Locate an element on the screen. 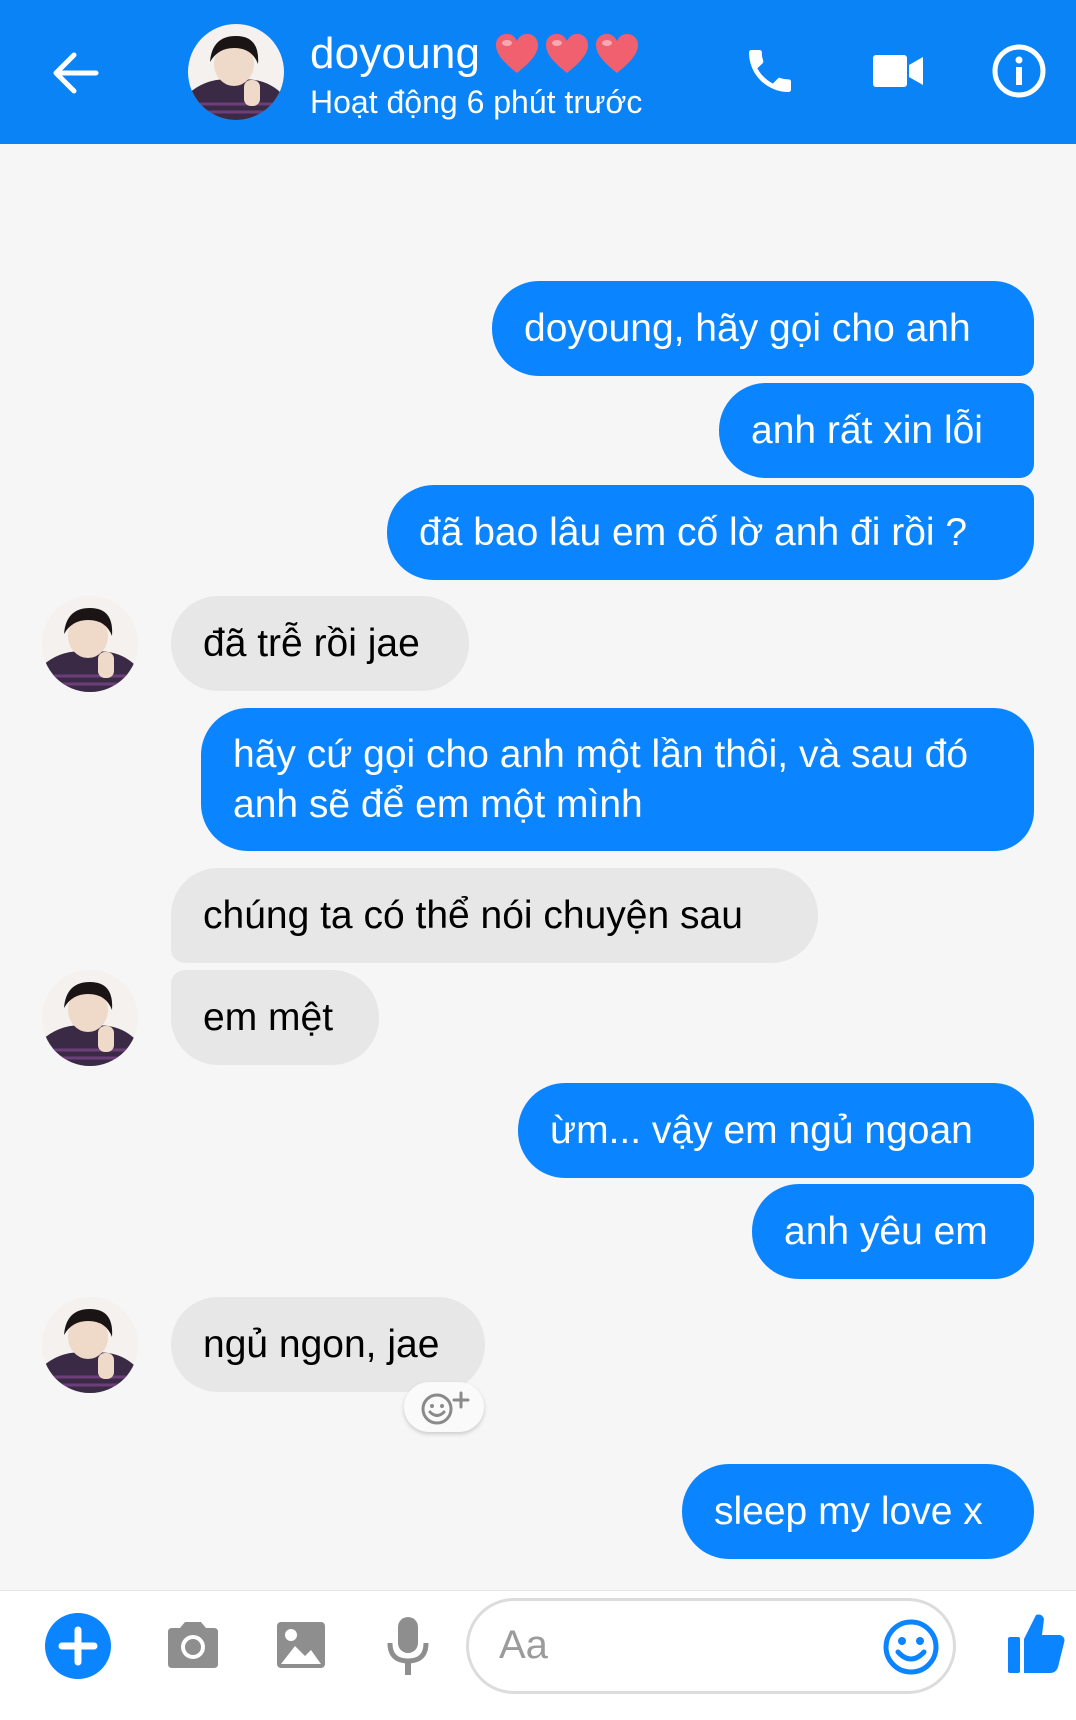  message-bubble-sent: doyoung, hãy gọi cho anh is located at coordinates (763, 328).